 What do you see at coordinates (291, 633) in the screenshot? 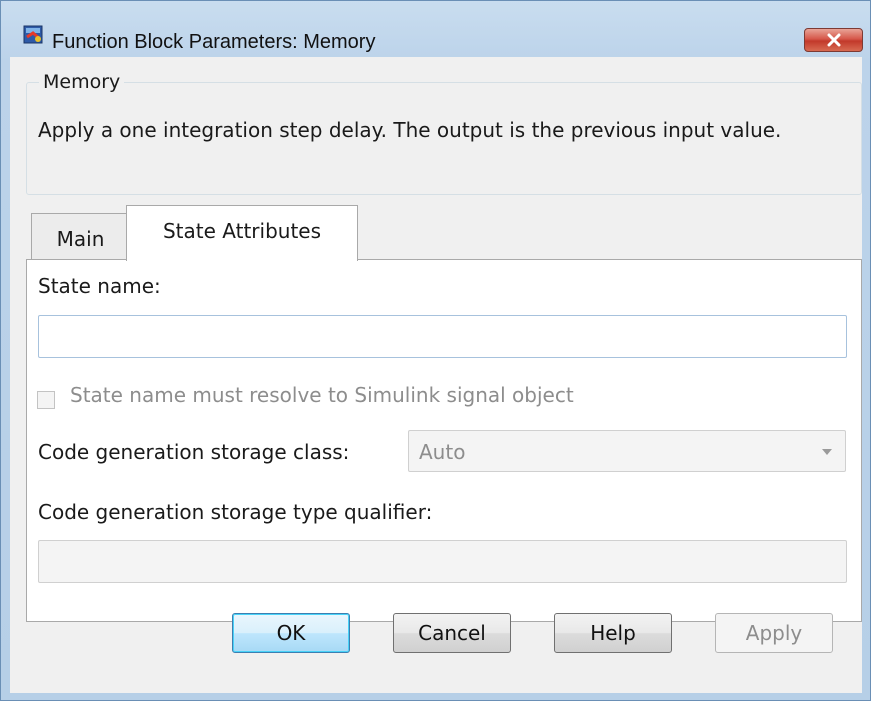
I see `ok-button: OK` at bounding box center [291, 633].